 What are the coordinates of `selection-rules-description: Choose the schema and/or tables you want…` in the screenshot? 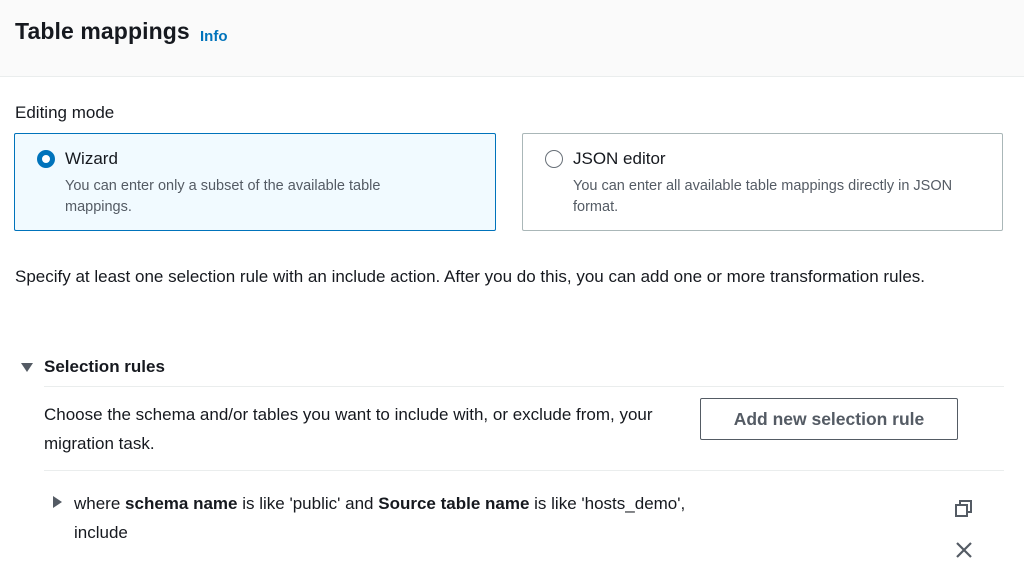 It's located at (348, 429).